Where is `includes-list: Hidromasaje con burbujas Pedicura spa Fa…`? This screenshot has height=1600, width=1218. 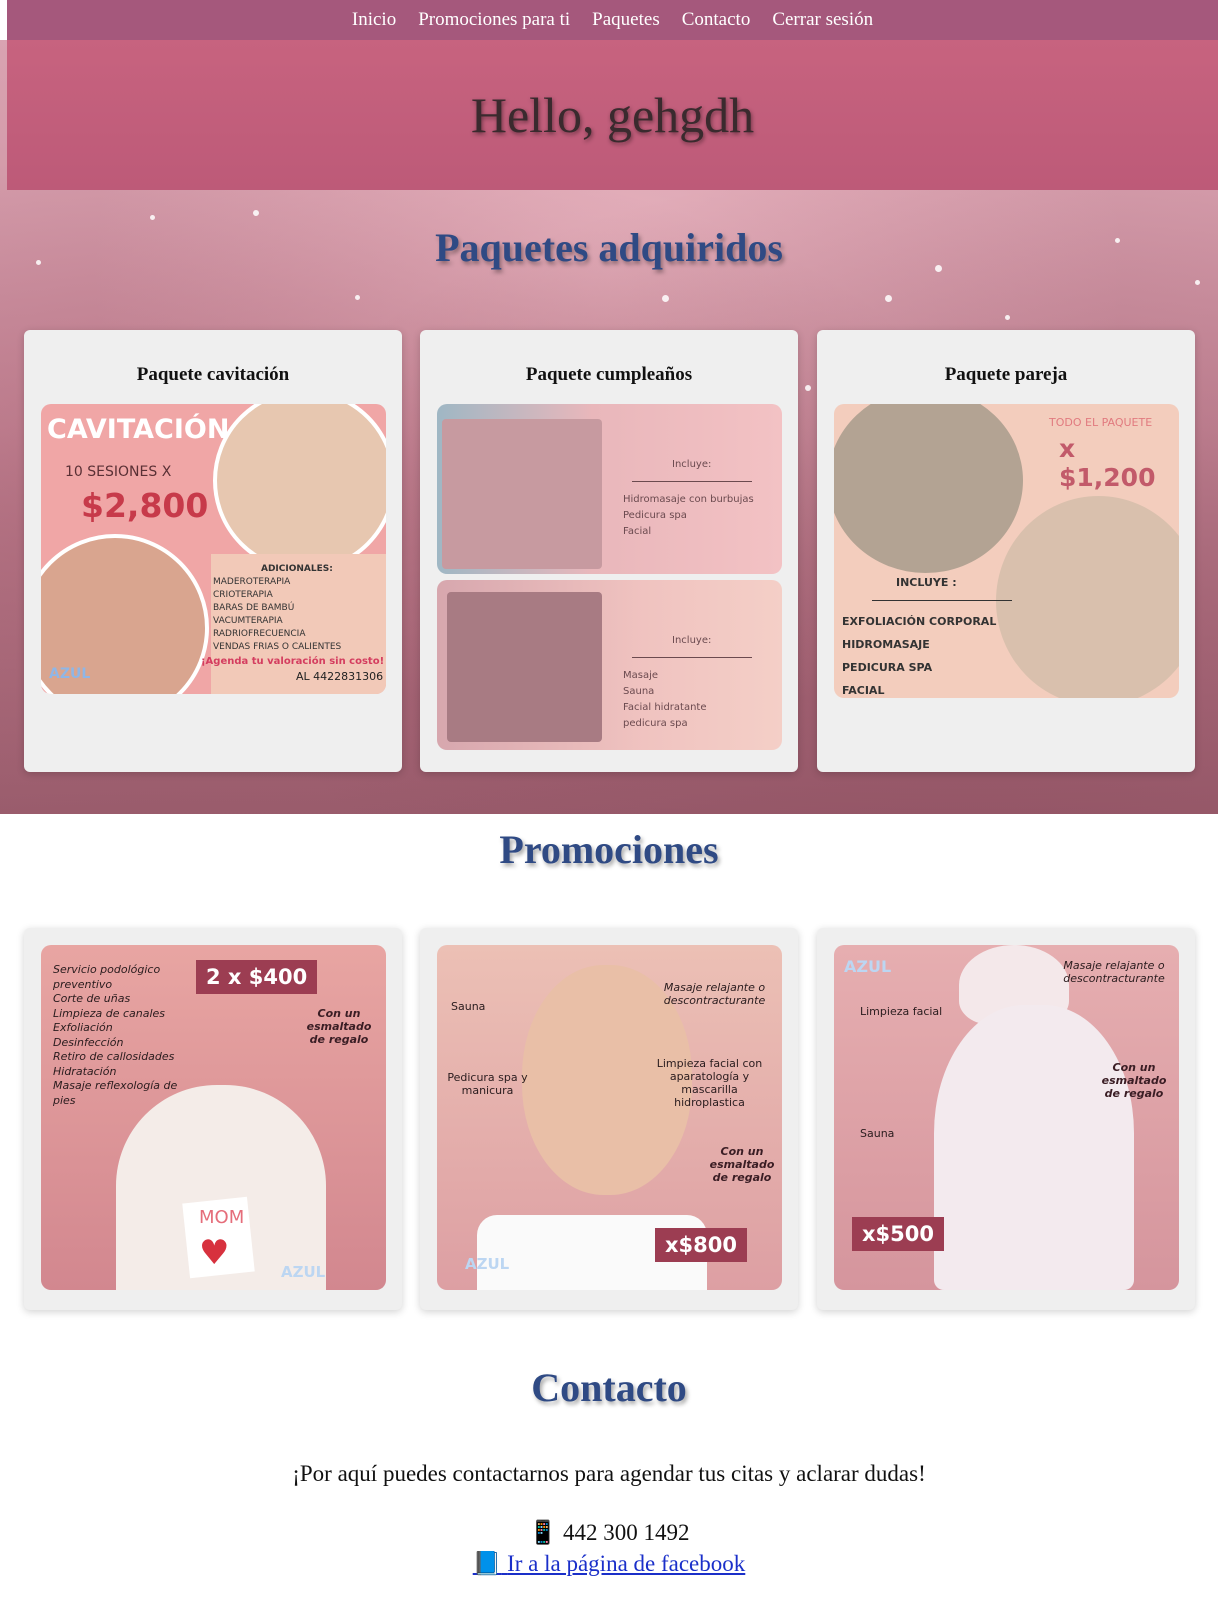 includes-list: Hidromasaje con burbujas Pedicura spa Fa… is located at coordinates (688, 516).